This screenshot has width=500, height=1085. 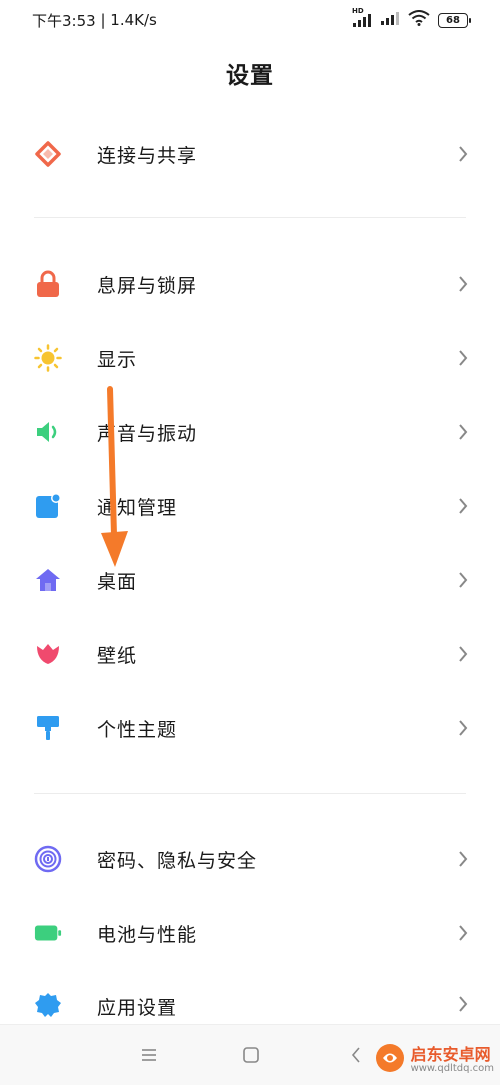 What do you see at coordinates (137, 729) in the screenshot?
I see `settings-item-label: 个性主题` at bounding box center [137, 729].